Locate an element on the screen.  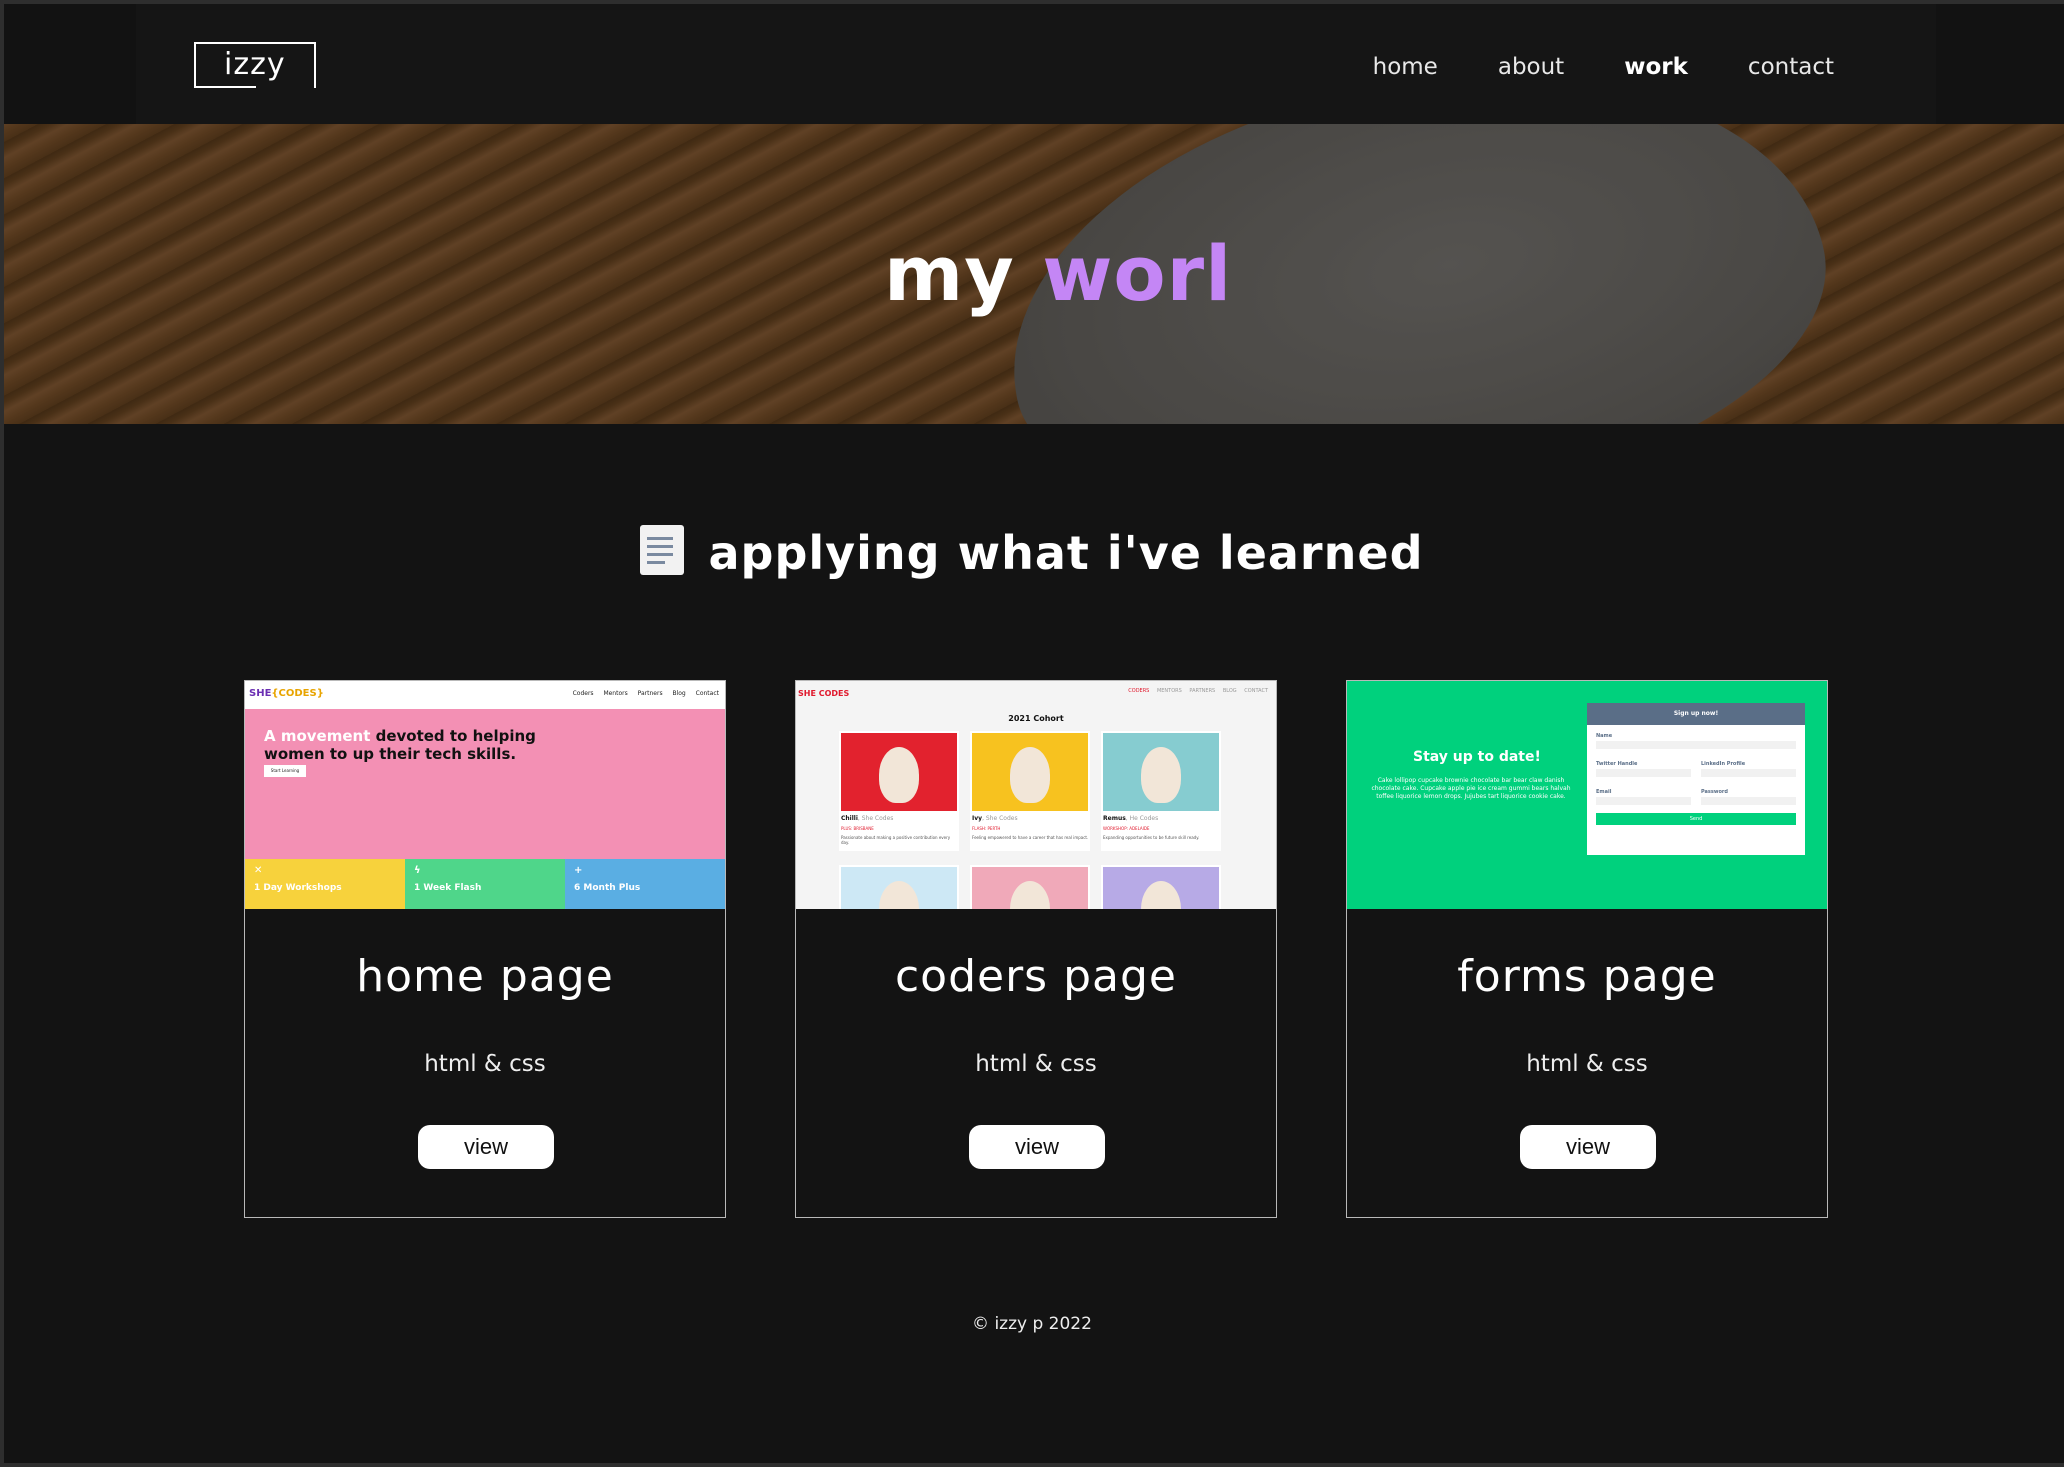
thumb-form-title: Sign up now! is located at coordinates (1696, 714).